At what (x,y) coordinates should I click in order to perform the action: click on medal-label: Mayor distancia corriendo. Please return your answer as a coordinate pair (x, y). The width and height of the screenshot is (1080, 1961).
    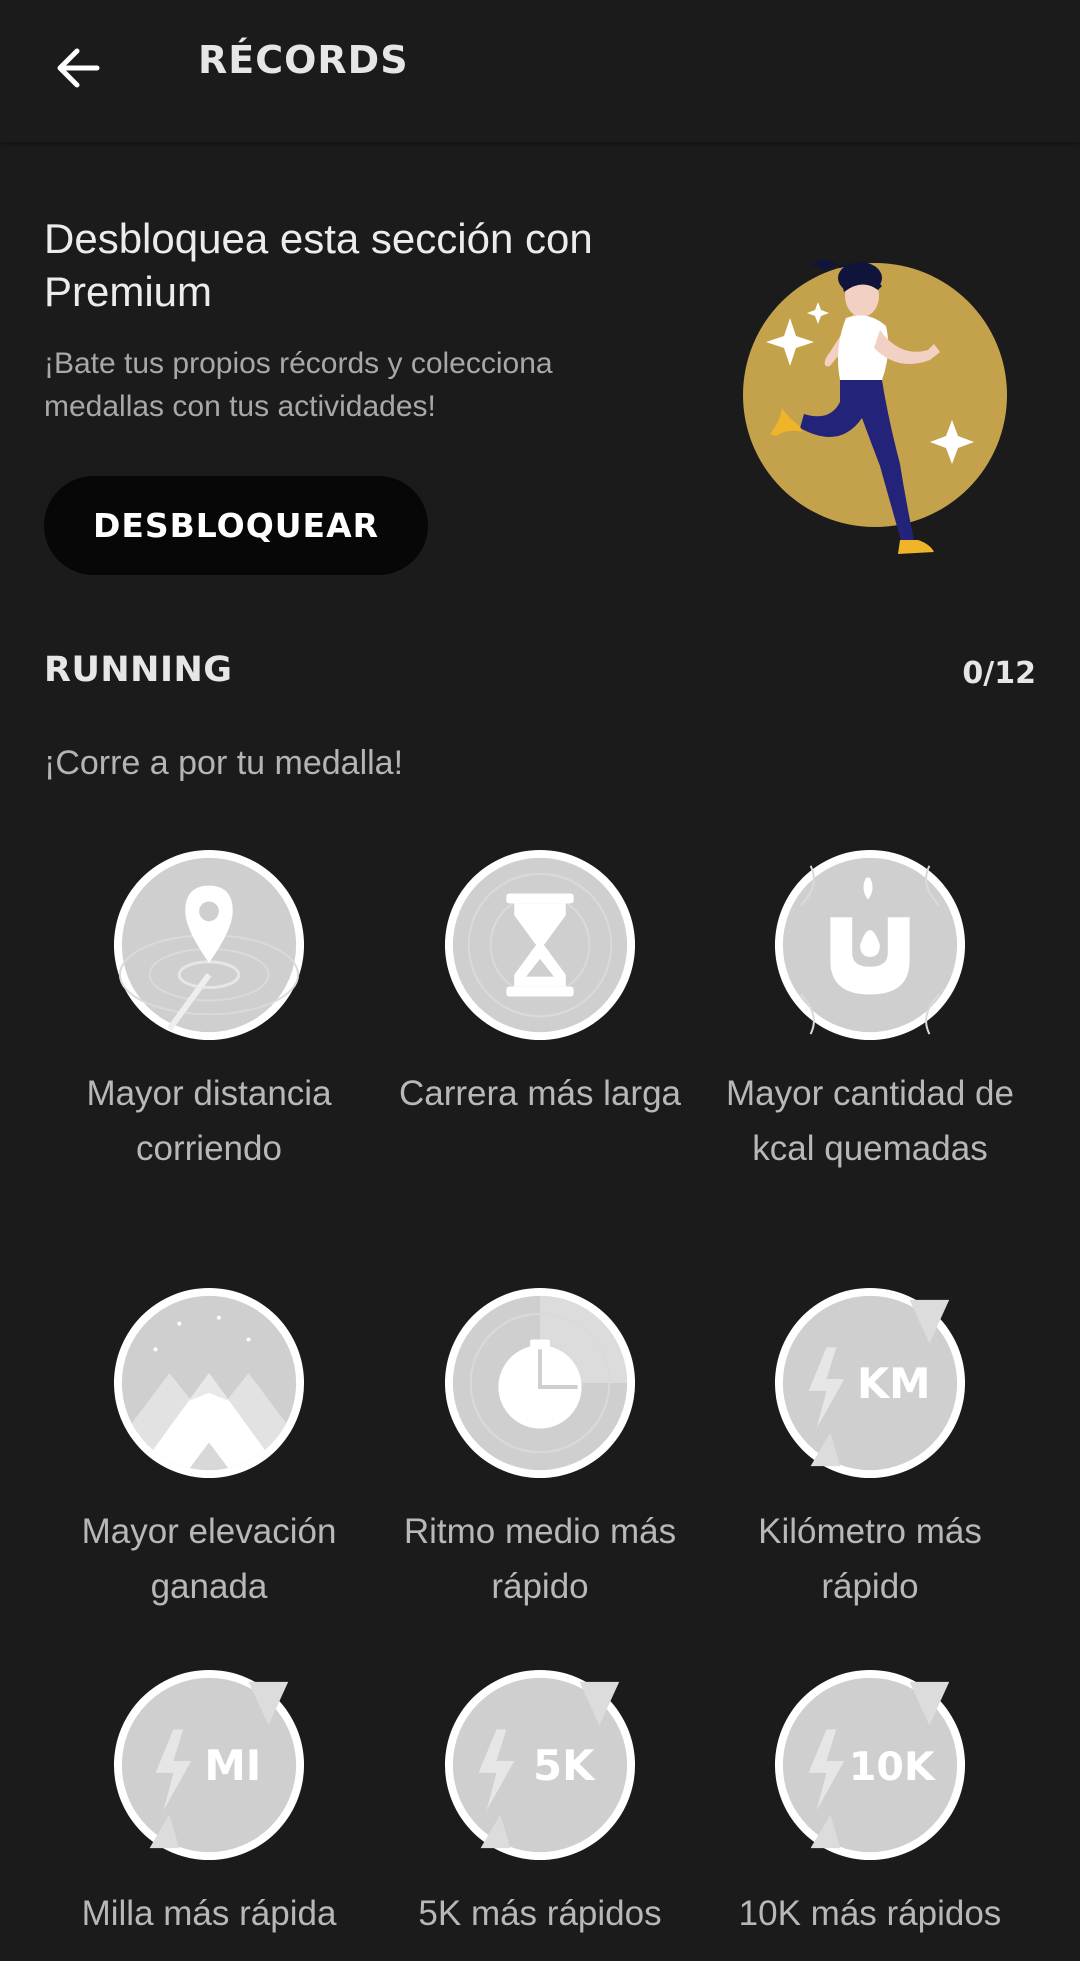
    Looking at the image, I should click on (209, 1121).